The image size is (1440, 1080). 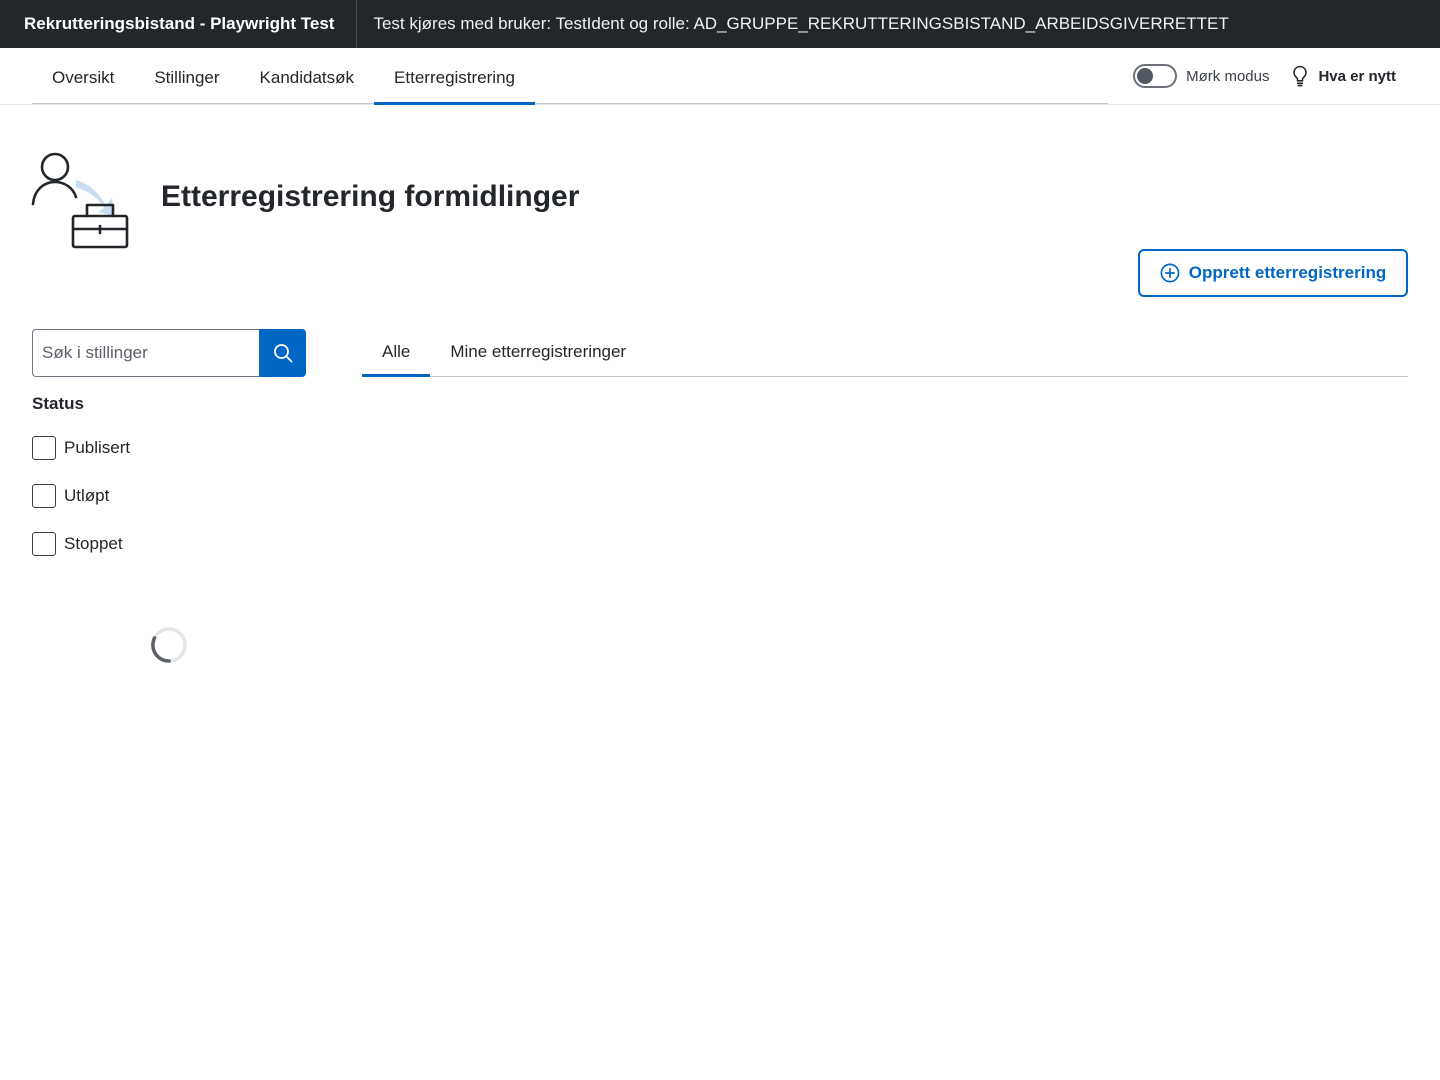 I want to click on status-filter-heading: Status, so click(x=58, y=403).